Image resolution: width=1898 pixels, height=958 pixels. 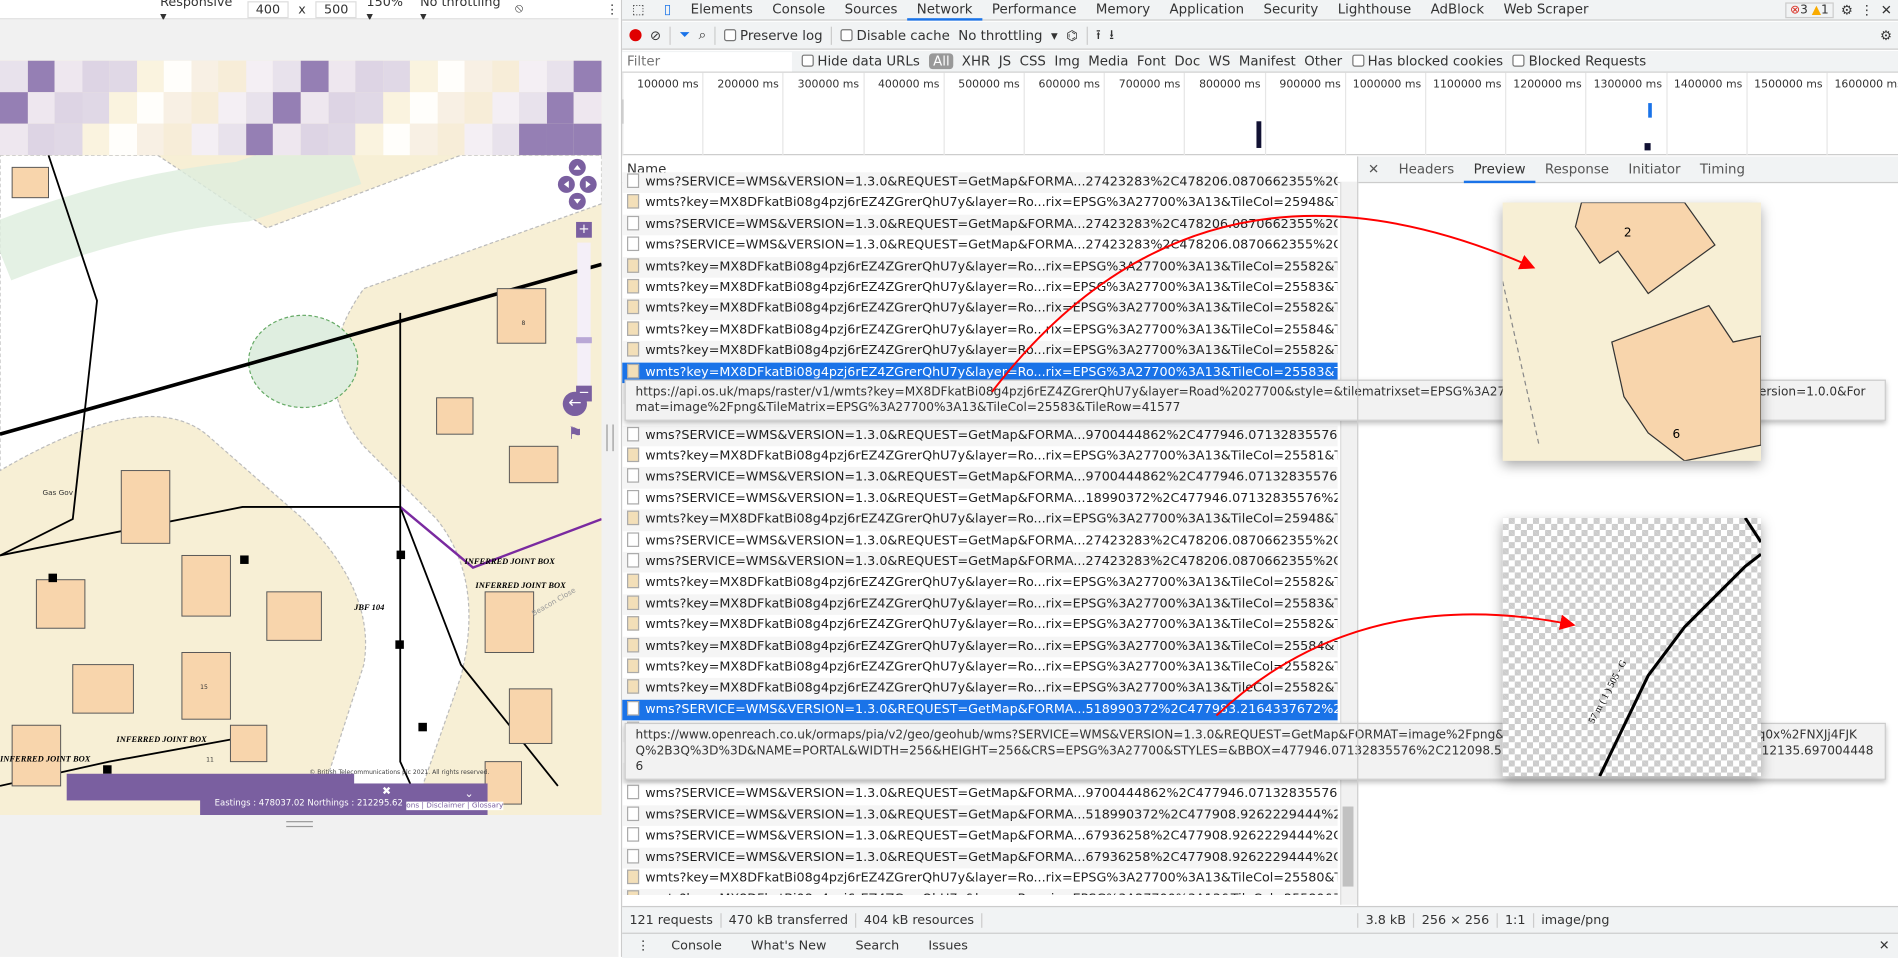 I want to click on zoom-slider, so click(x=584, y=315).